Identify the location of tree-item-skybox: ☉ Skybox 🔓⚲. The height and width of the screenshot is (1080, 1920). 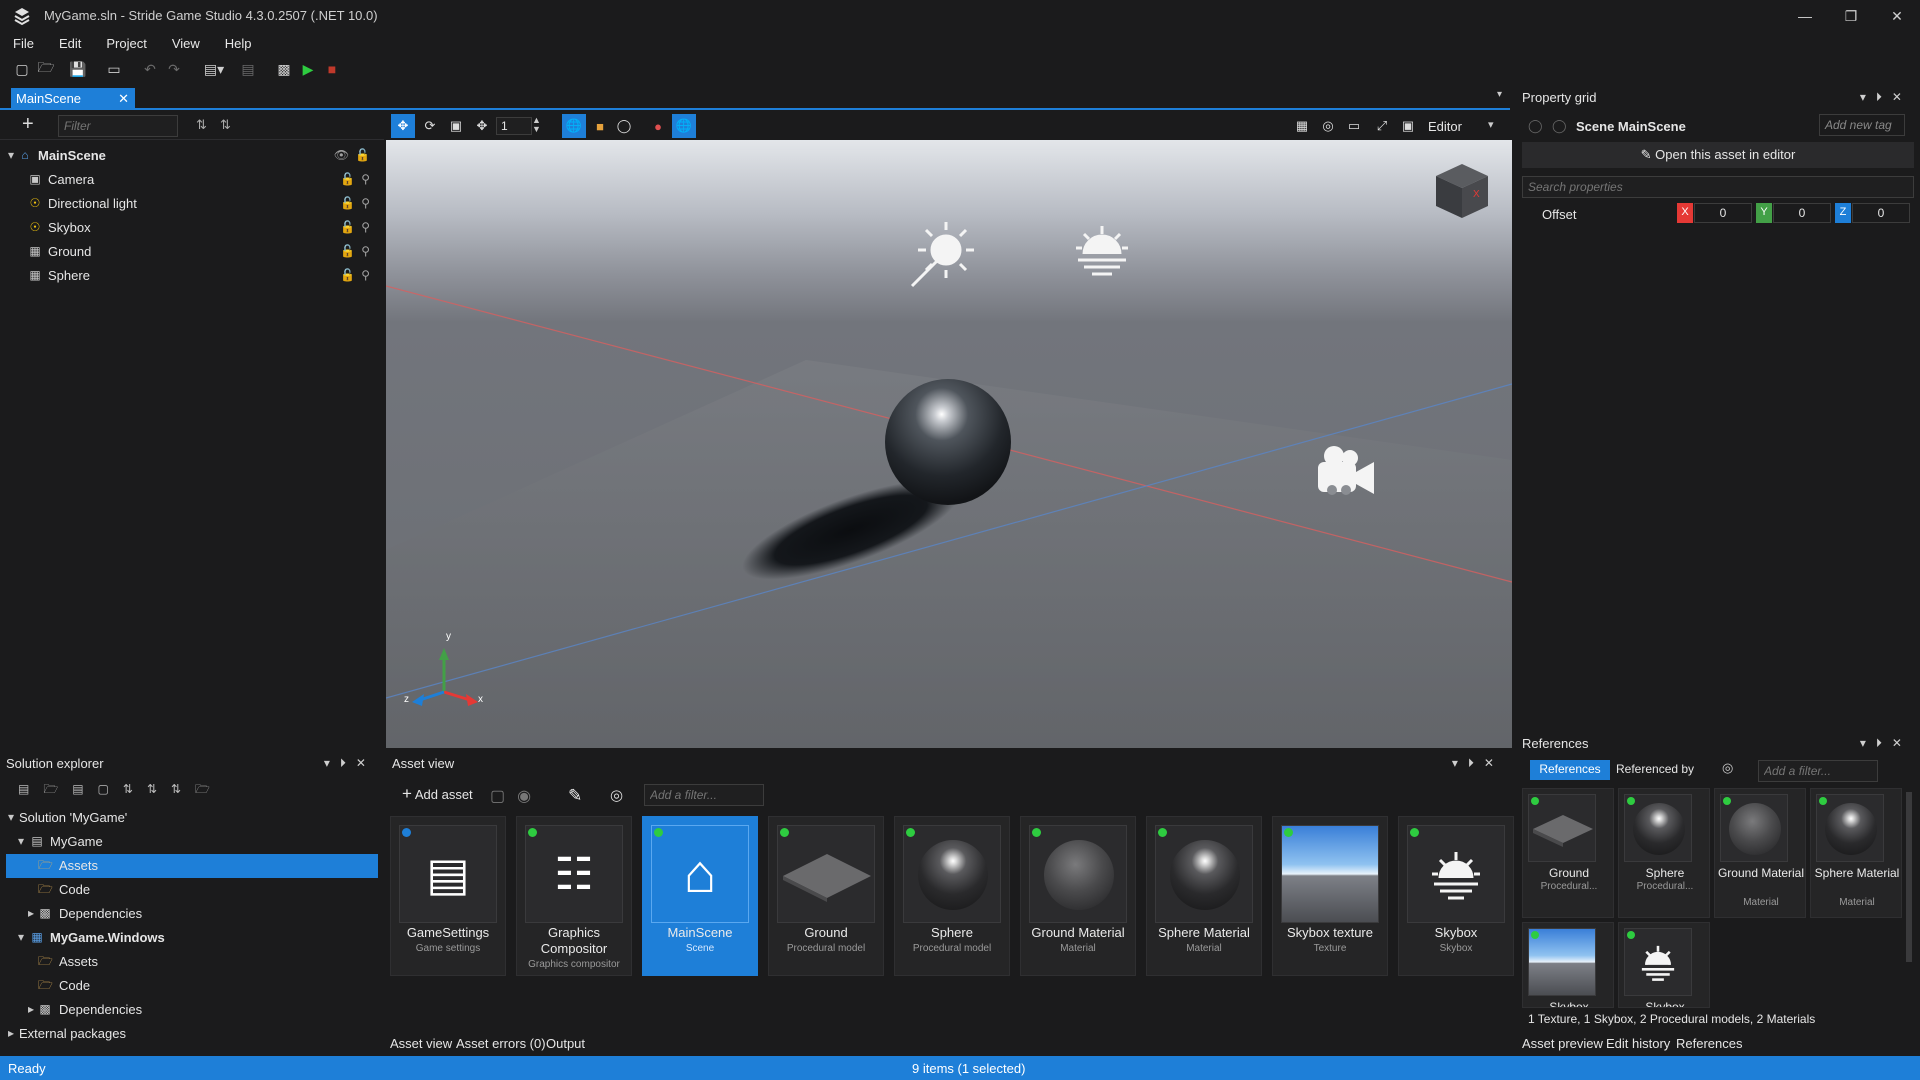
(192, 228).